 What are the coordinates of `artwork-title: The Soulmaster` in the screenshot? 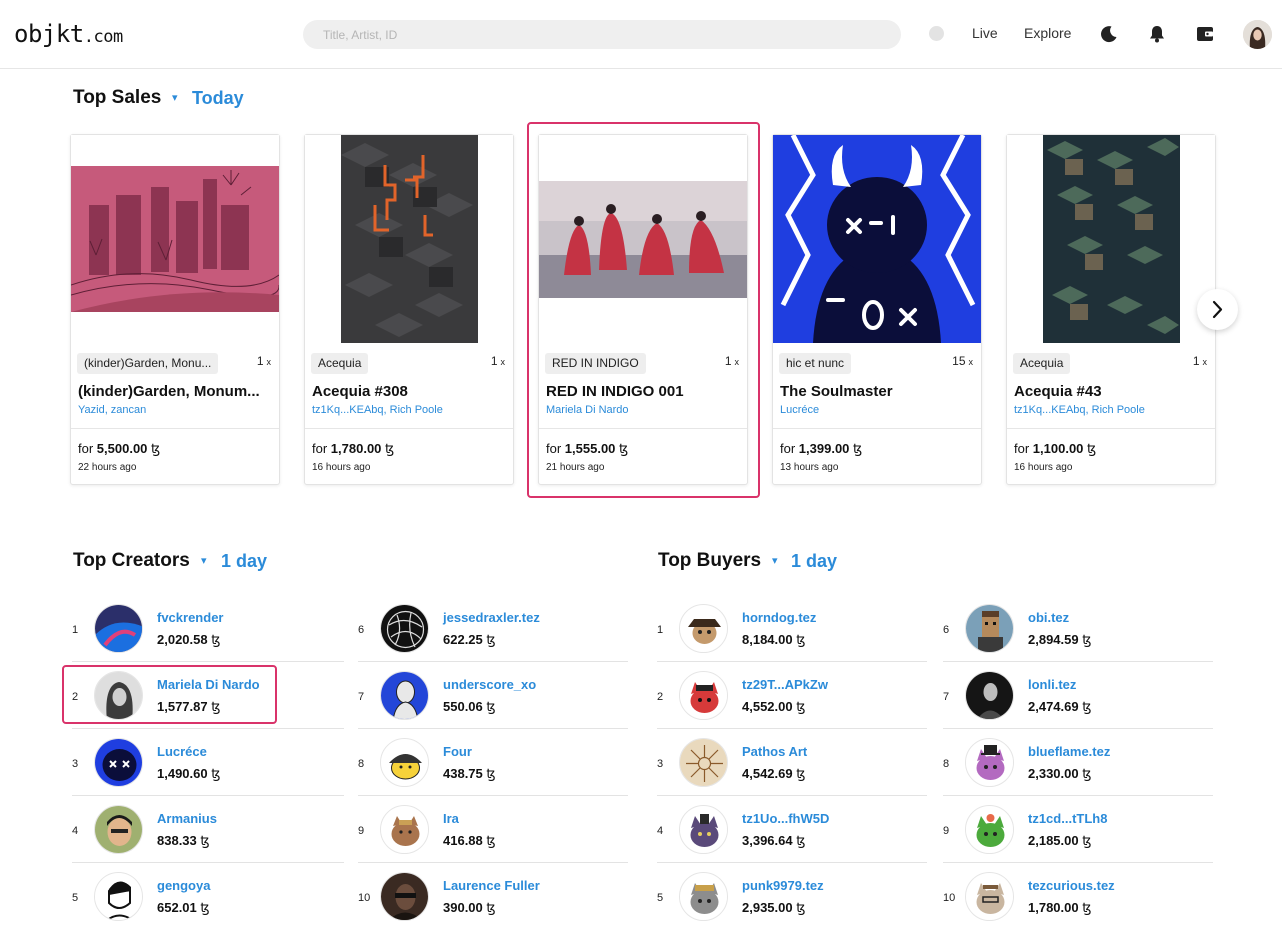 It's located at (878, 391).